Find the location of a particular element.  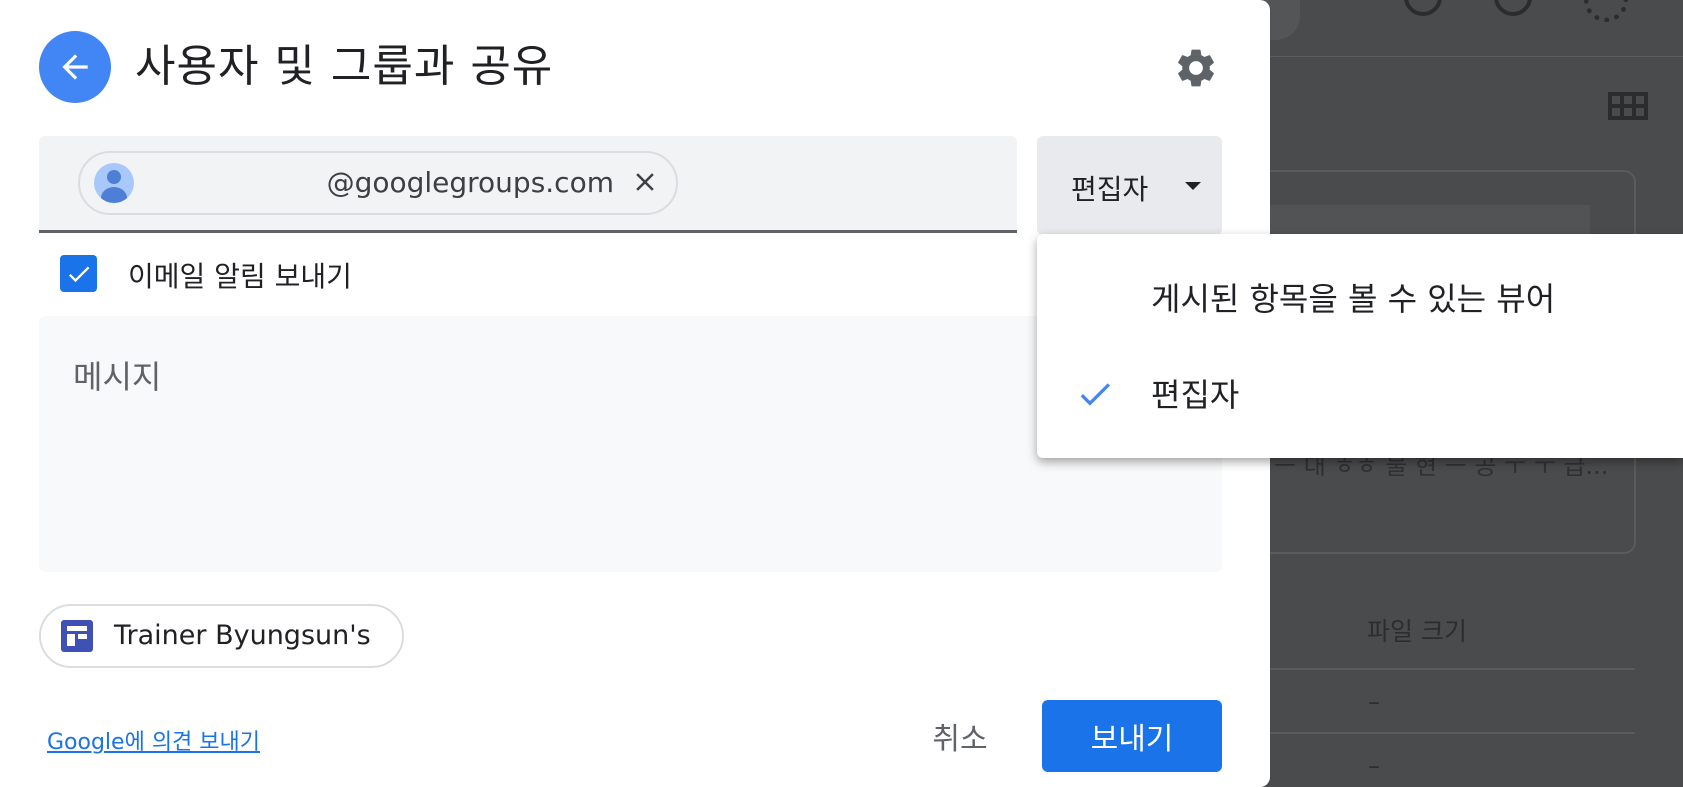

background-column-header: 파일 크기 is located at coordinates (1417, 631).